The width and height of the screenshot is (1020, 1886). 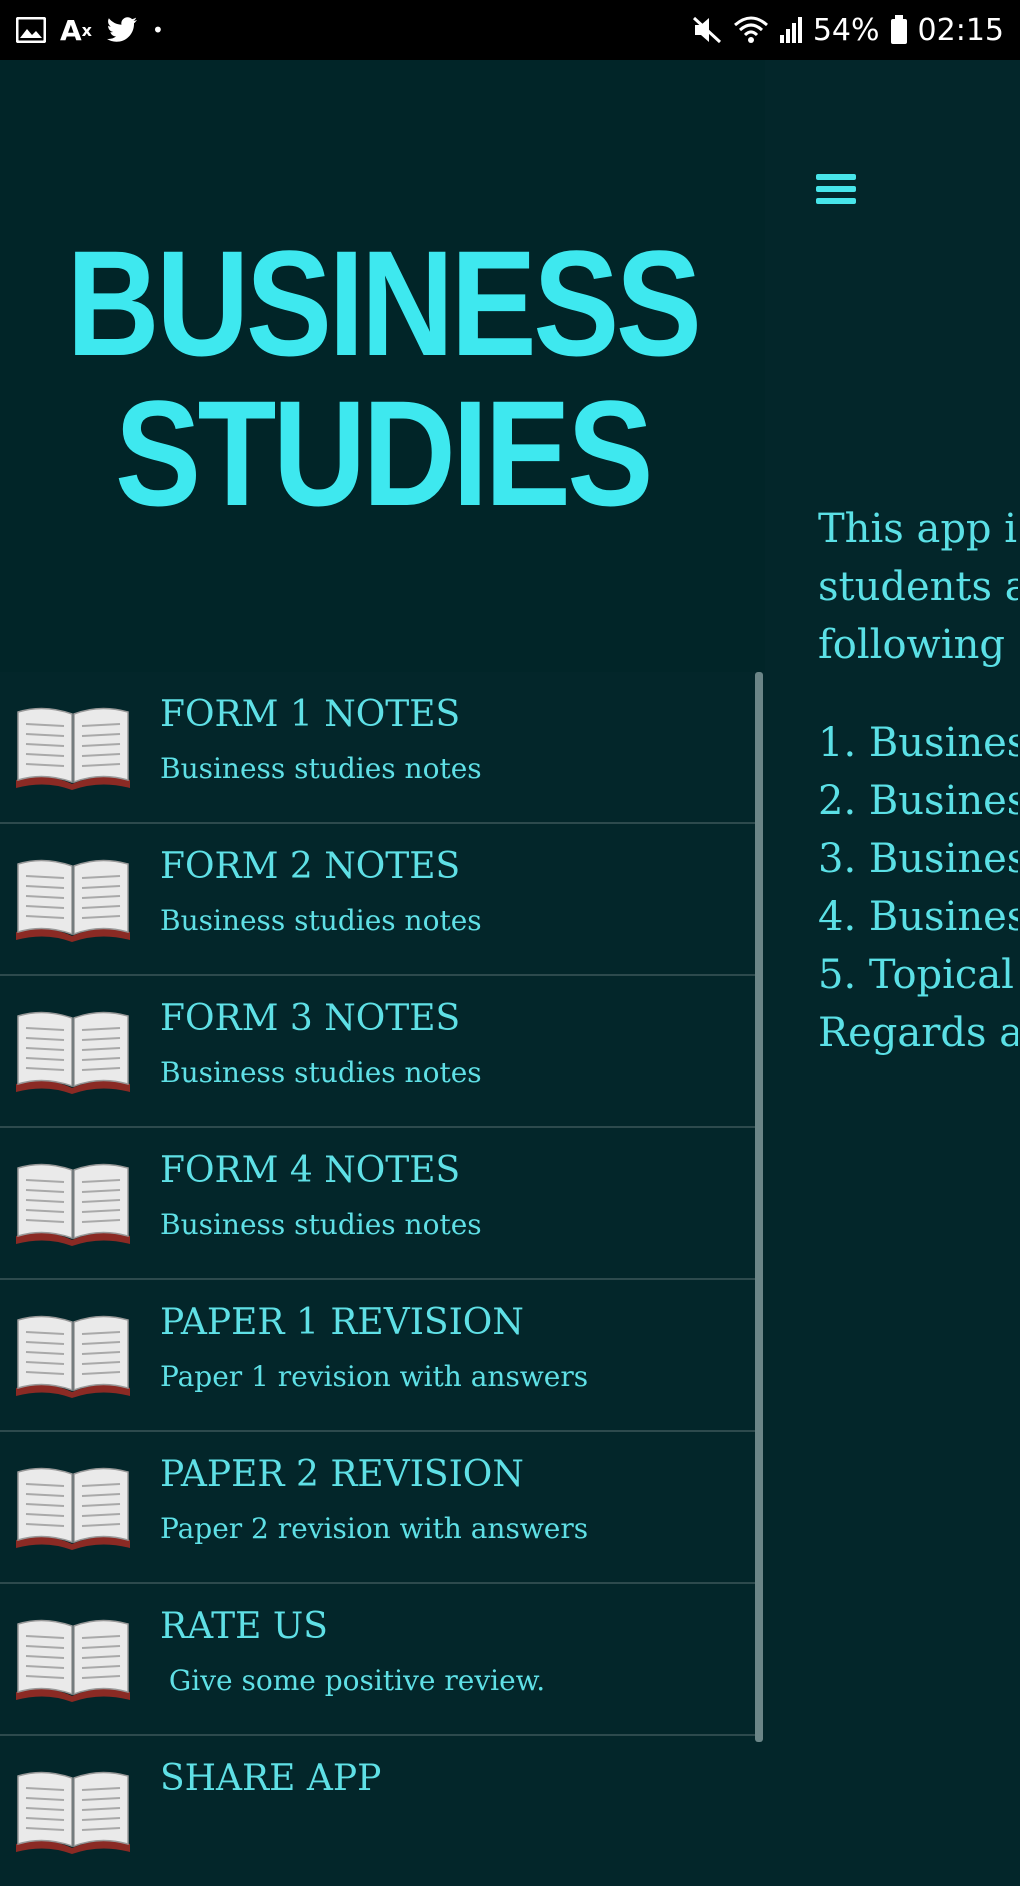 What do you see at coordinates (342, 1322) in the screenshot?
I see `menu-item-label: PAPER 1 REVISION` at bounding box center [342, 1322].